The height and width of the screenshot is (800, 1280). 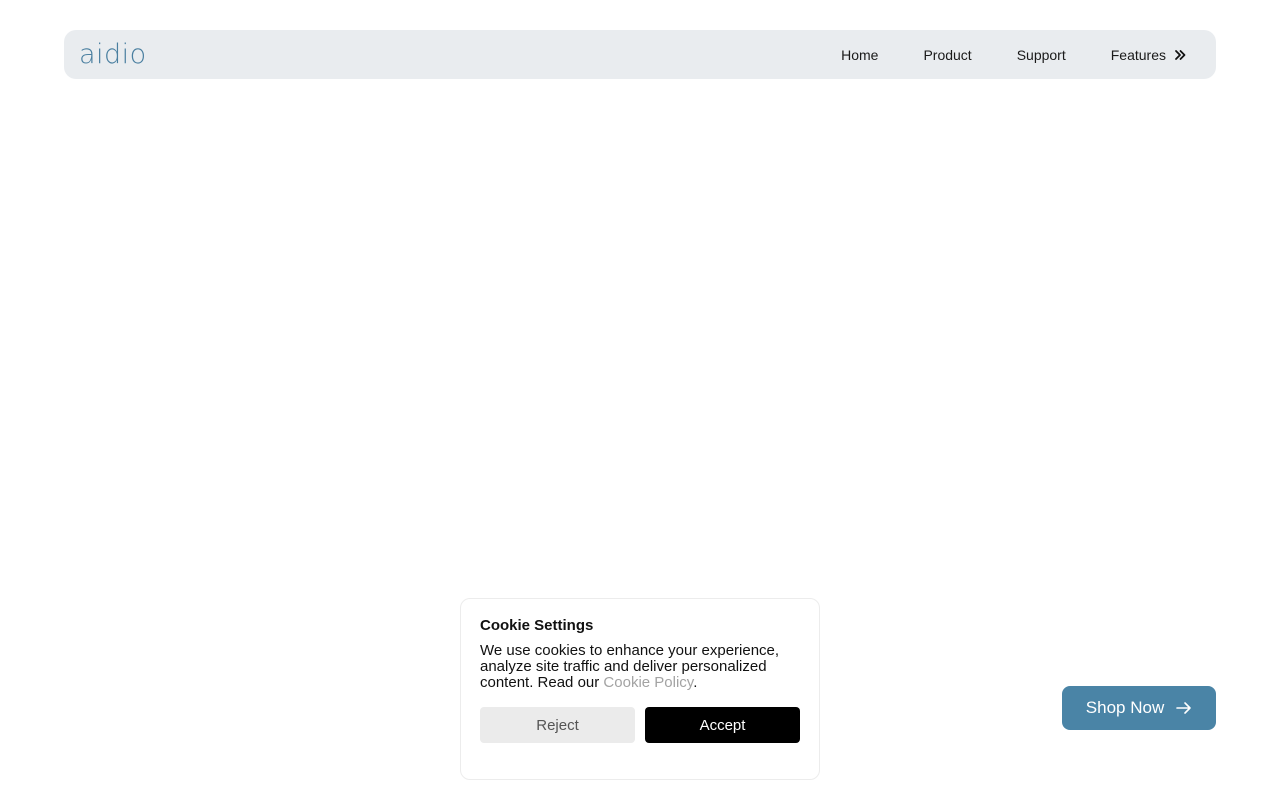 What do you see at coordinates (640, 54) in the screenshot?
I see `navbar: aidio Home Product Support Features` at bounding box center [640, 54].